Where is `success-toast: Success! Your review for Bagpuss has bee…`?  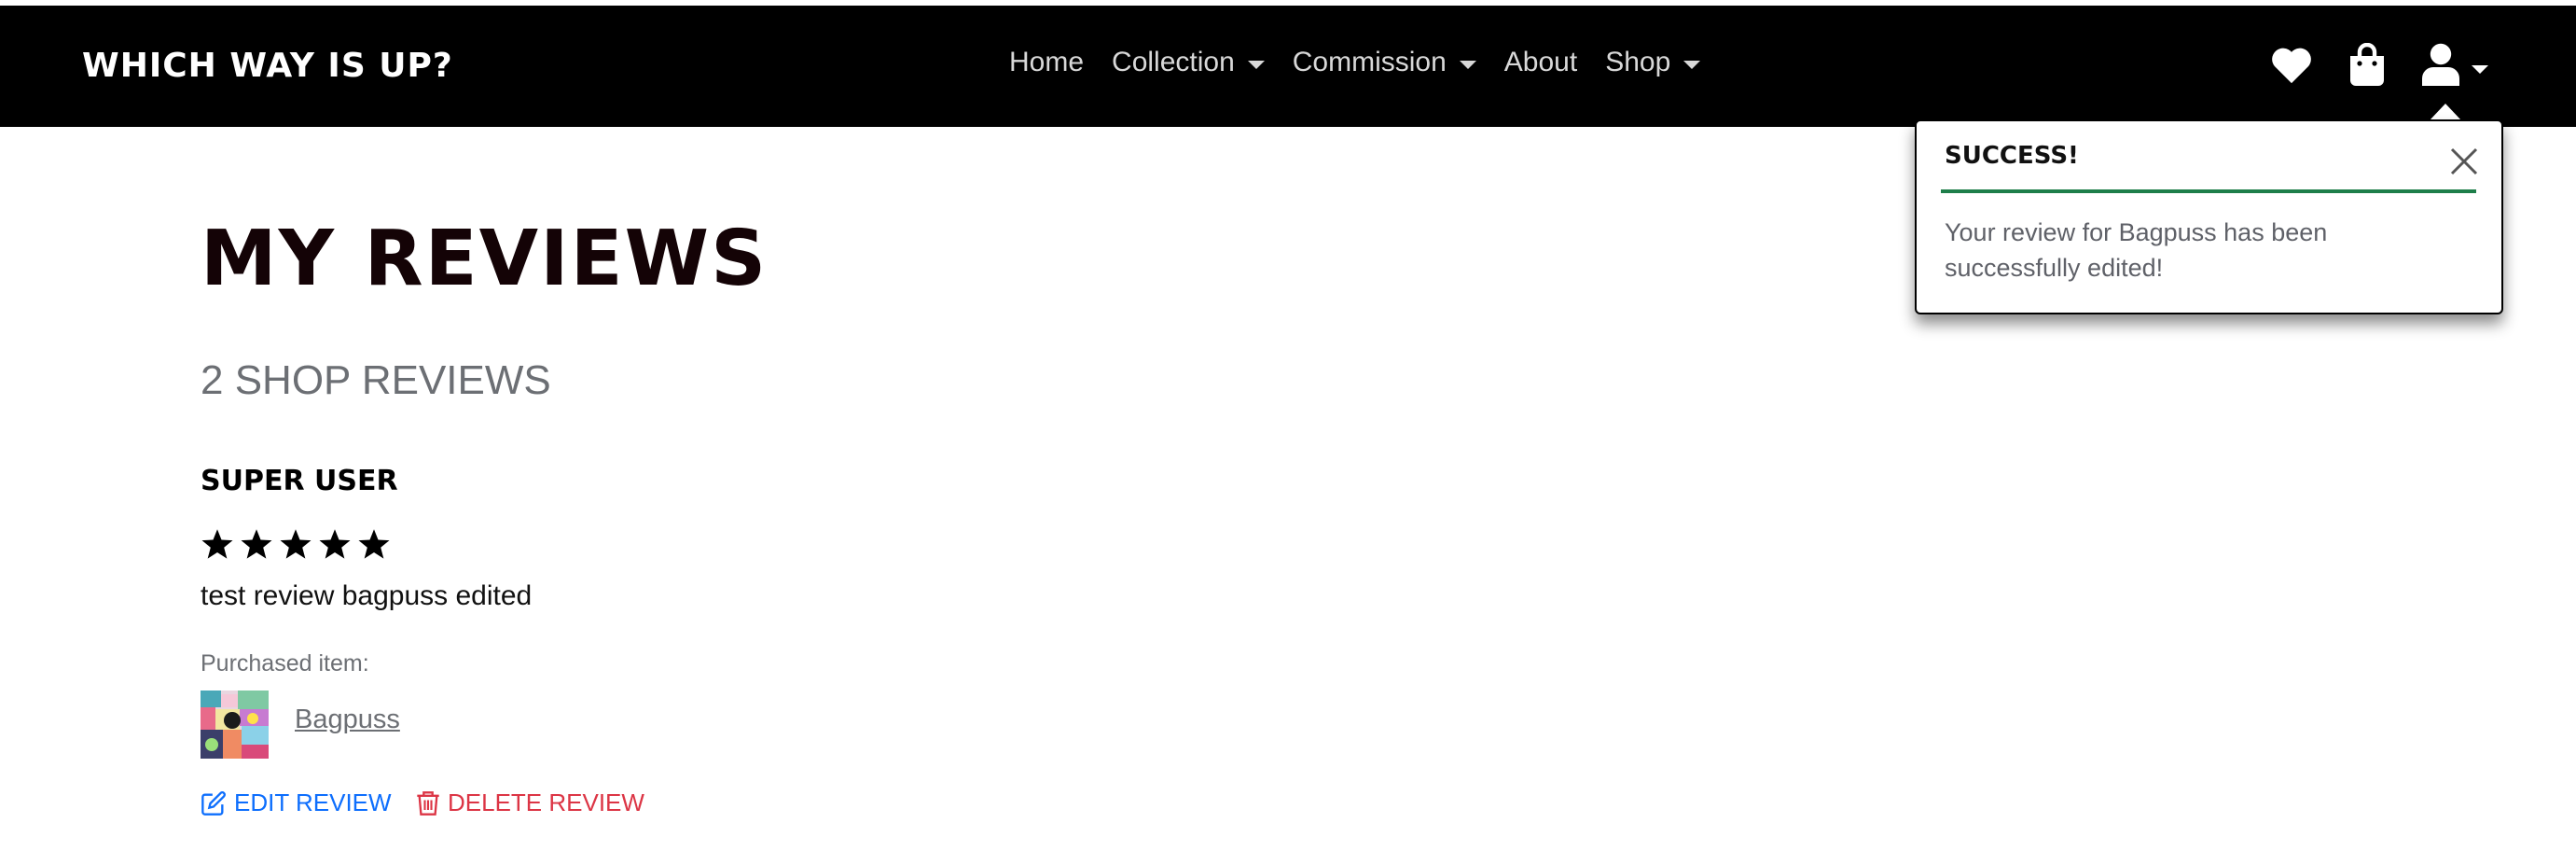 success-toast: Success! Your review for Bagpuss has bee… is located at coordinates (2209, 216).